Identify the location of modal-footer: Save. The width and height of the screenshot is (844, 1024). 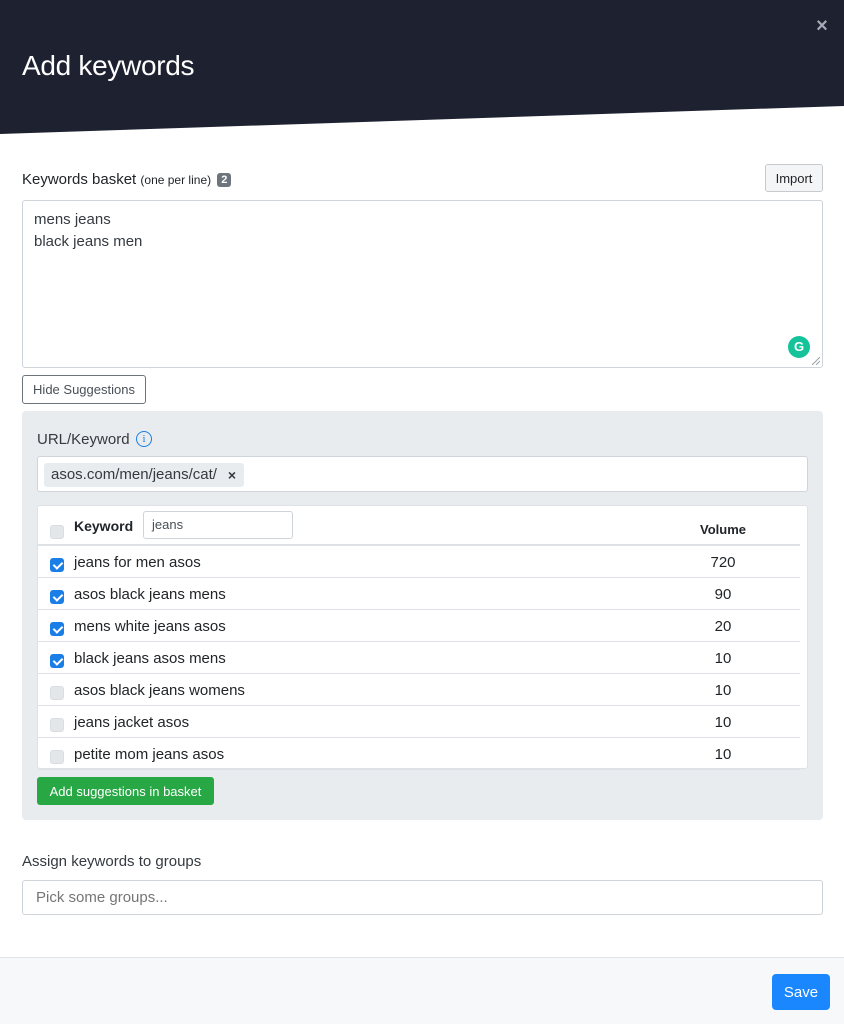
(422, 990).